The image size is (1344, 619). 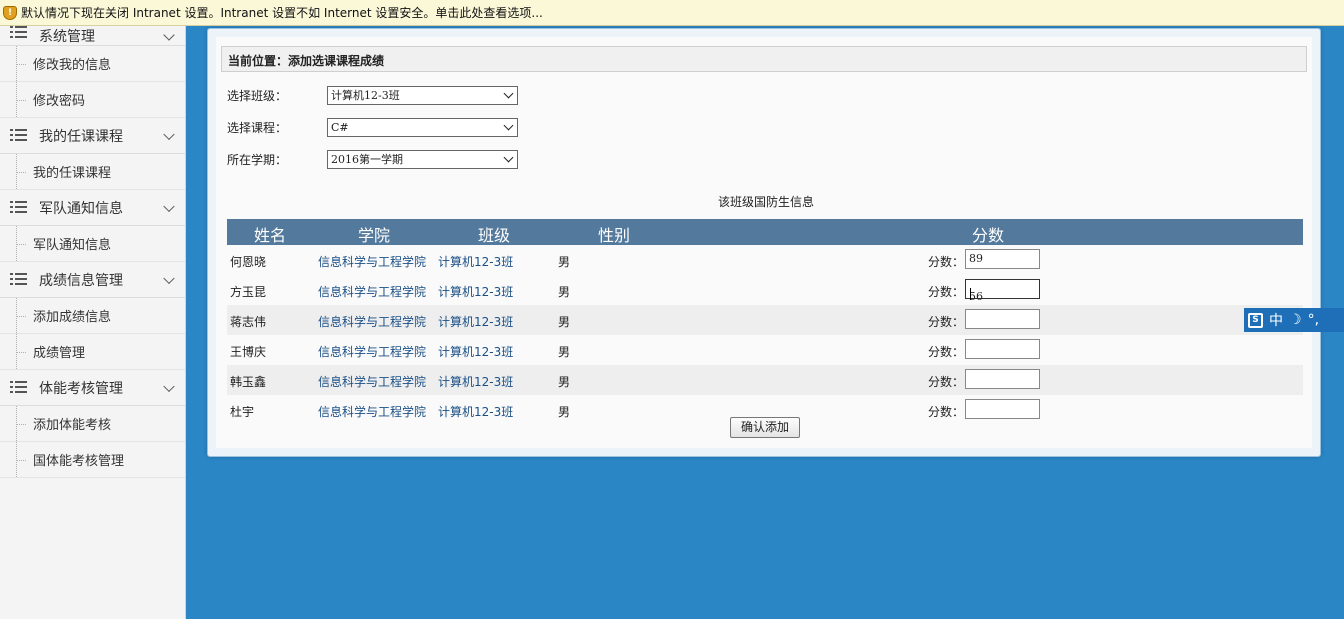 I want to click on sidebar-item-my-courses: 我的任课课程, so click(x=92, y=172).